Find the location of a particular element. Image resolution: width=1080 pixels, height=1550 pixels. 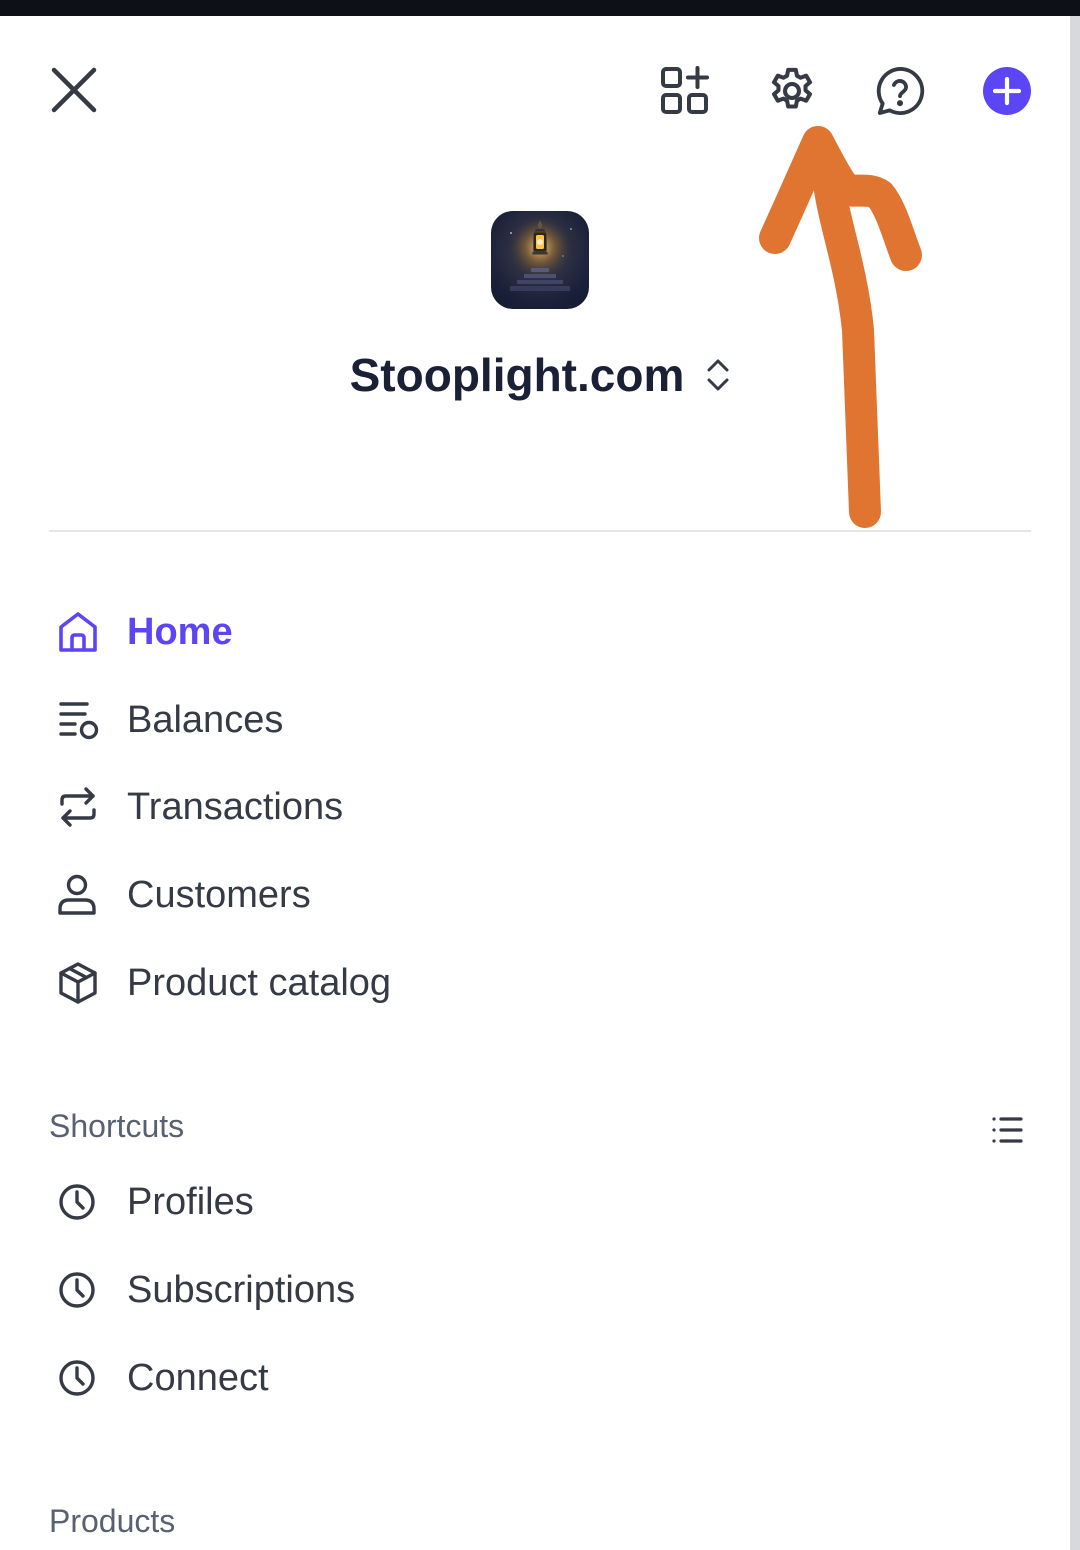

brand-logo is located at coordinates (540, 260).